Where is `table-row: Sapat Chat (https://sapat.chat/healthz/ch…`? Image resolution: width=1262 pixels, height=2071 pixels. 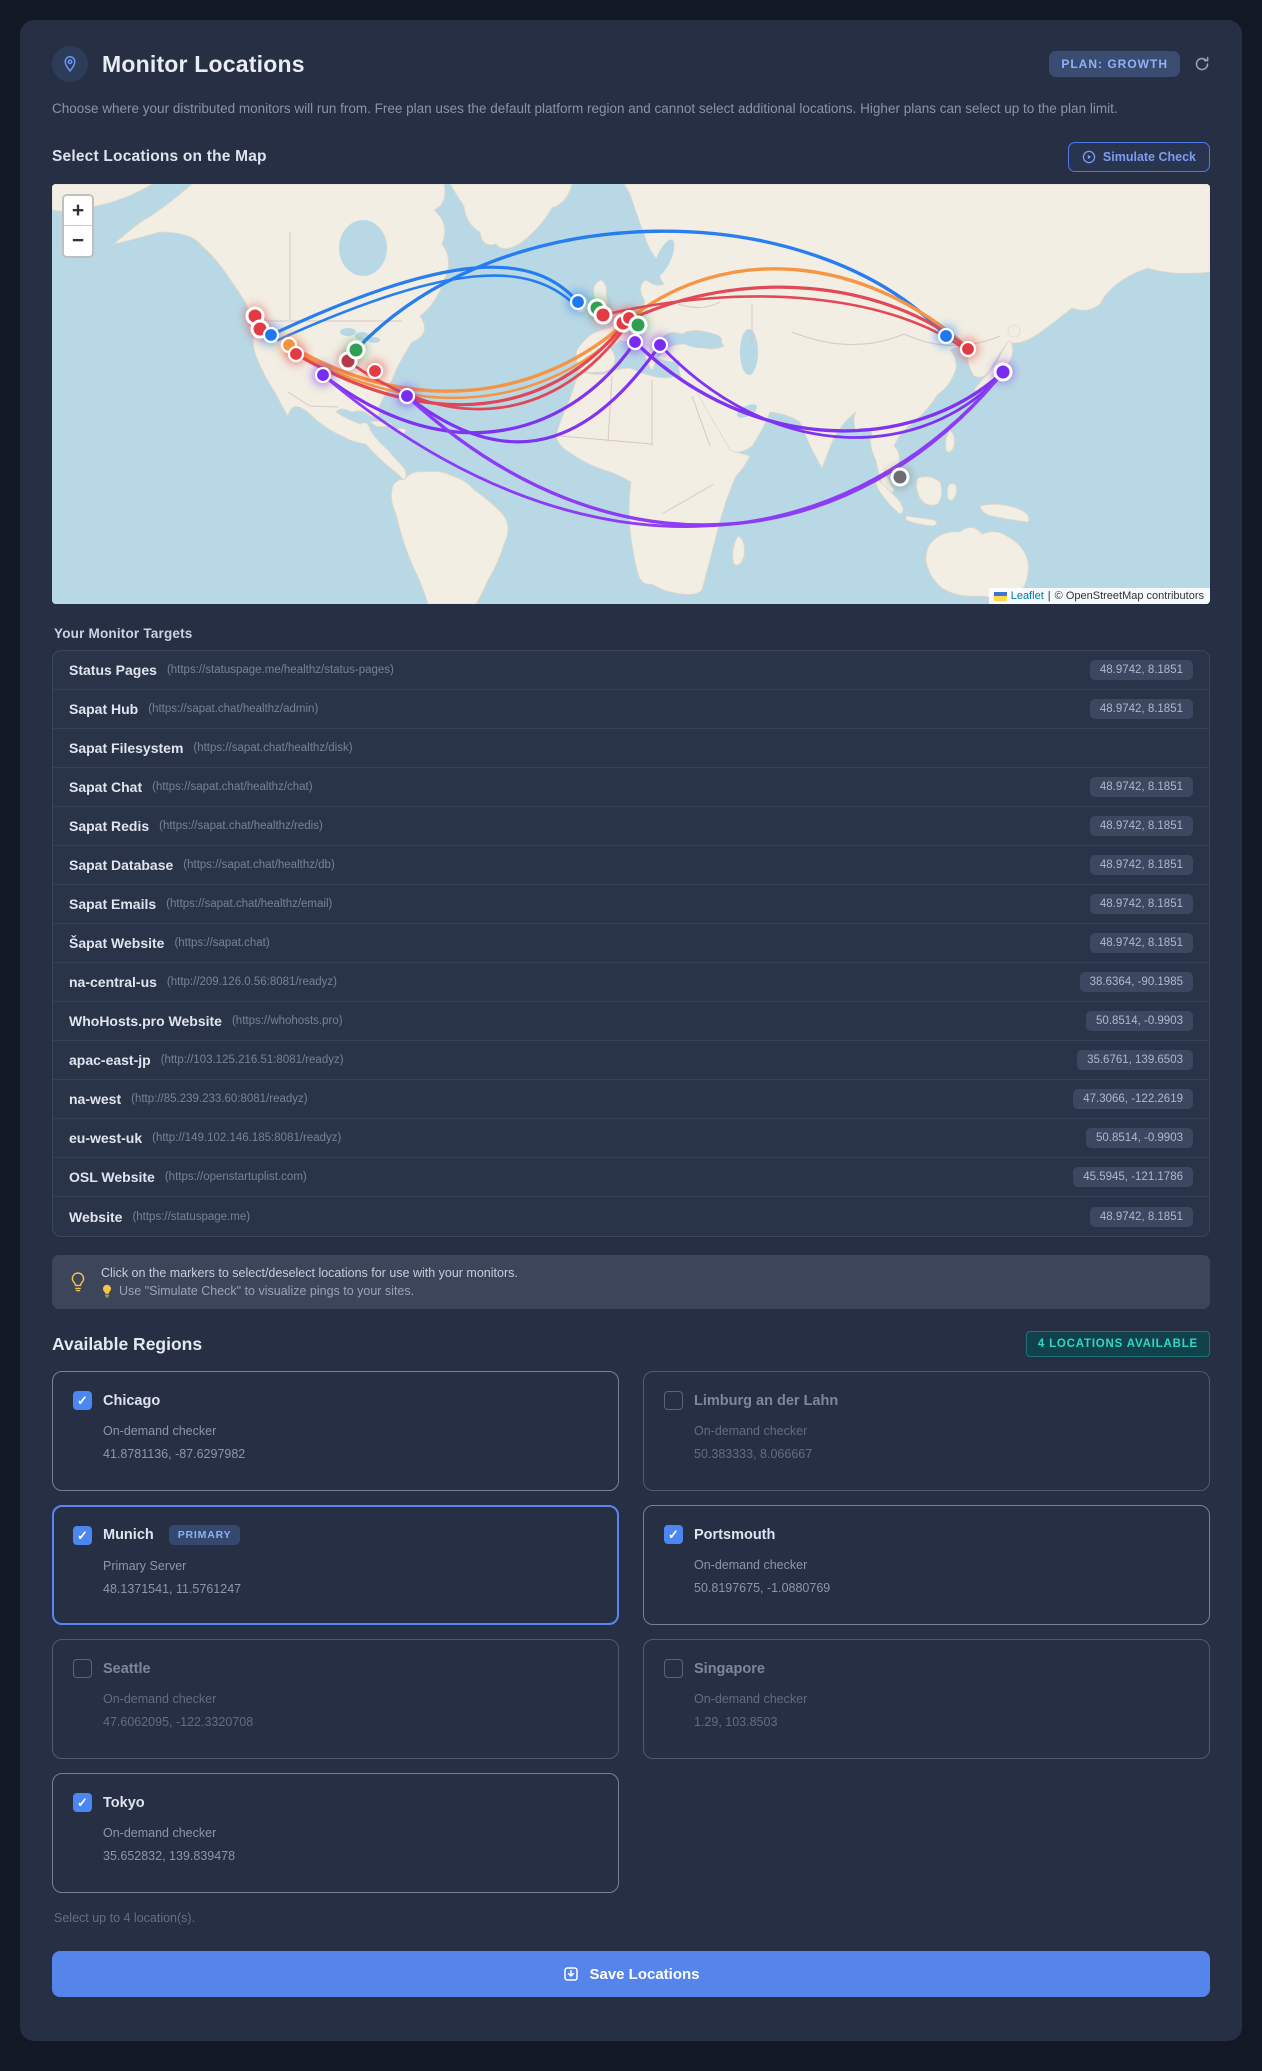
table-row: Sapat Chat (https://sapat.chat/healthz/ch… is located at coordinates (631, 788).